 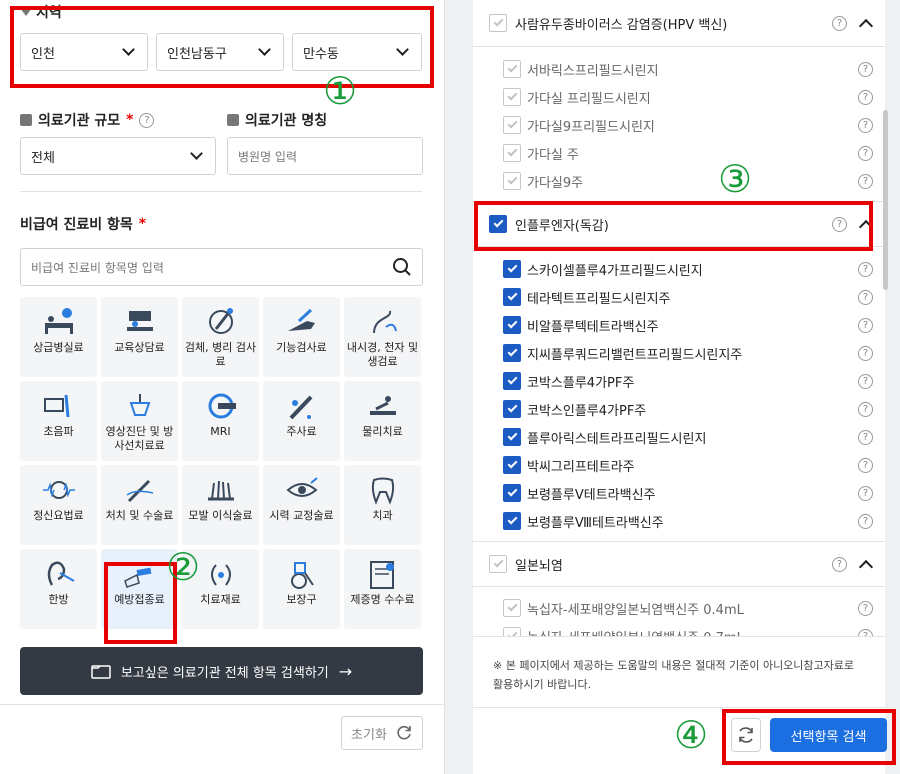 What do you see at coordinates (221, 490) in the screenshot?
I see `hair-transplant-icon` at bounding box center [221, 490].